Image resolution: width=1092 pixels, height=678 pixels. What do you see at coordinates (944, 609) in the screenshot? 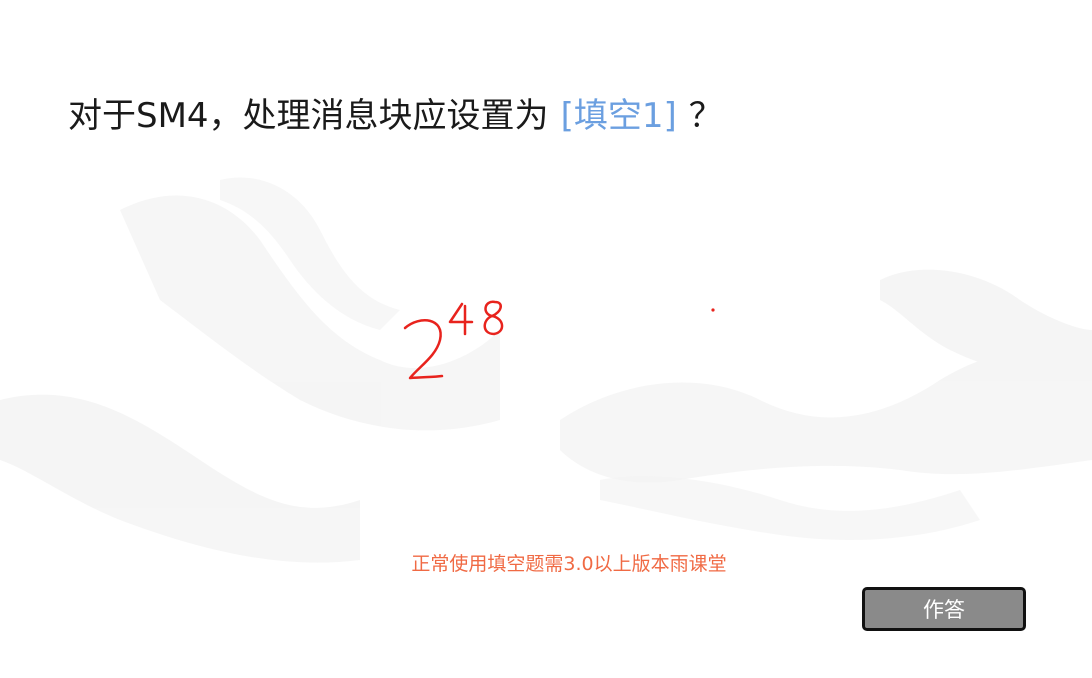
I see `answer-button: 作答` at bounding box center [944, 609].